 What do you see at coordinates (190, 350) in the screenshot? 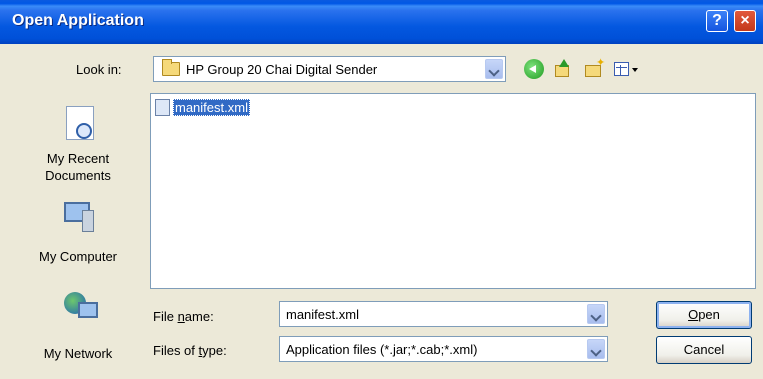
I see `files-of-type-label: Files of type:` at bounding box center [190, 350].